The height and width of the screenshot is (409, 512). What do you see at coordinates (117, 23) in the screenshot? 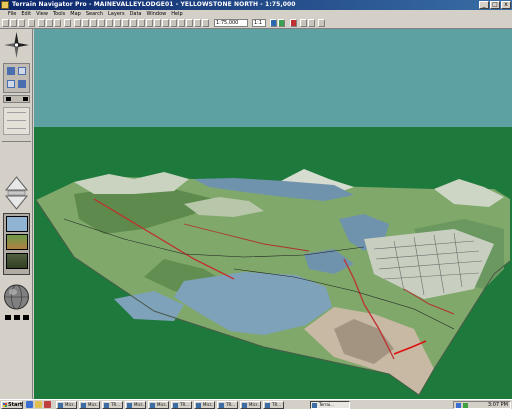
I see `pencil-icon` at bounding box center [117, 23].